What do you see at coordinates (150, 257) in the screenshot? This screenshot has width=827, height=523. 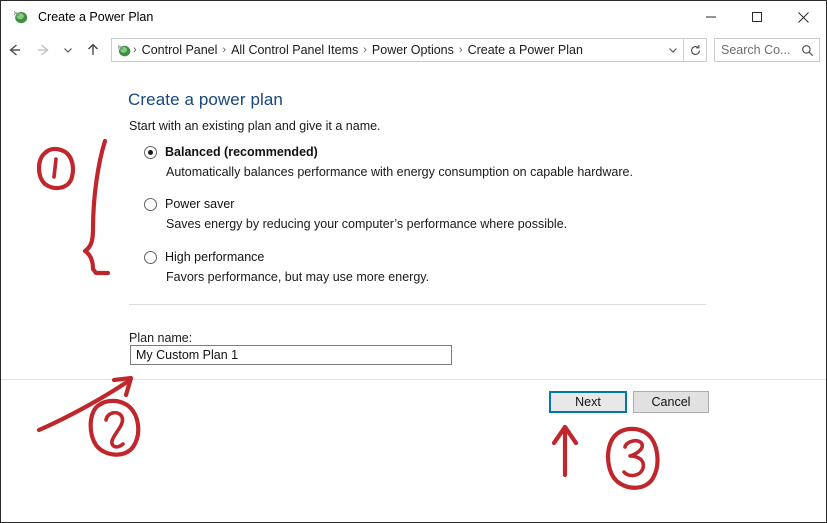 I see `radio-high-performance` at bounding box center [150, 257].